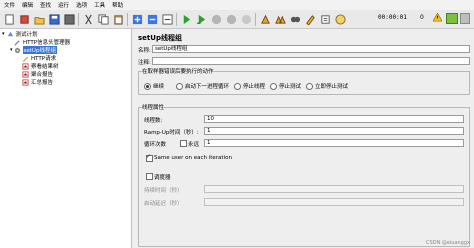  What do you see at coordinates (422, 17) in the screenshot?
I see `error-counter: 0` at bounding box center [422, 17].